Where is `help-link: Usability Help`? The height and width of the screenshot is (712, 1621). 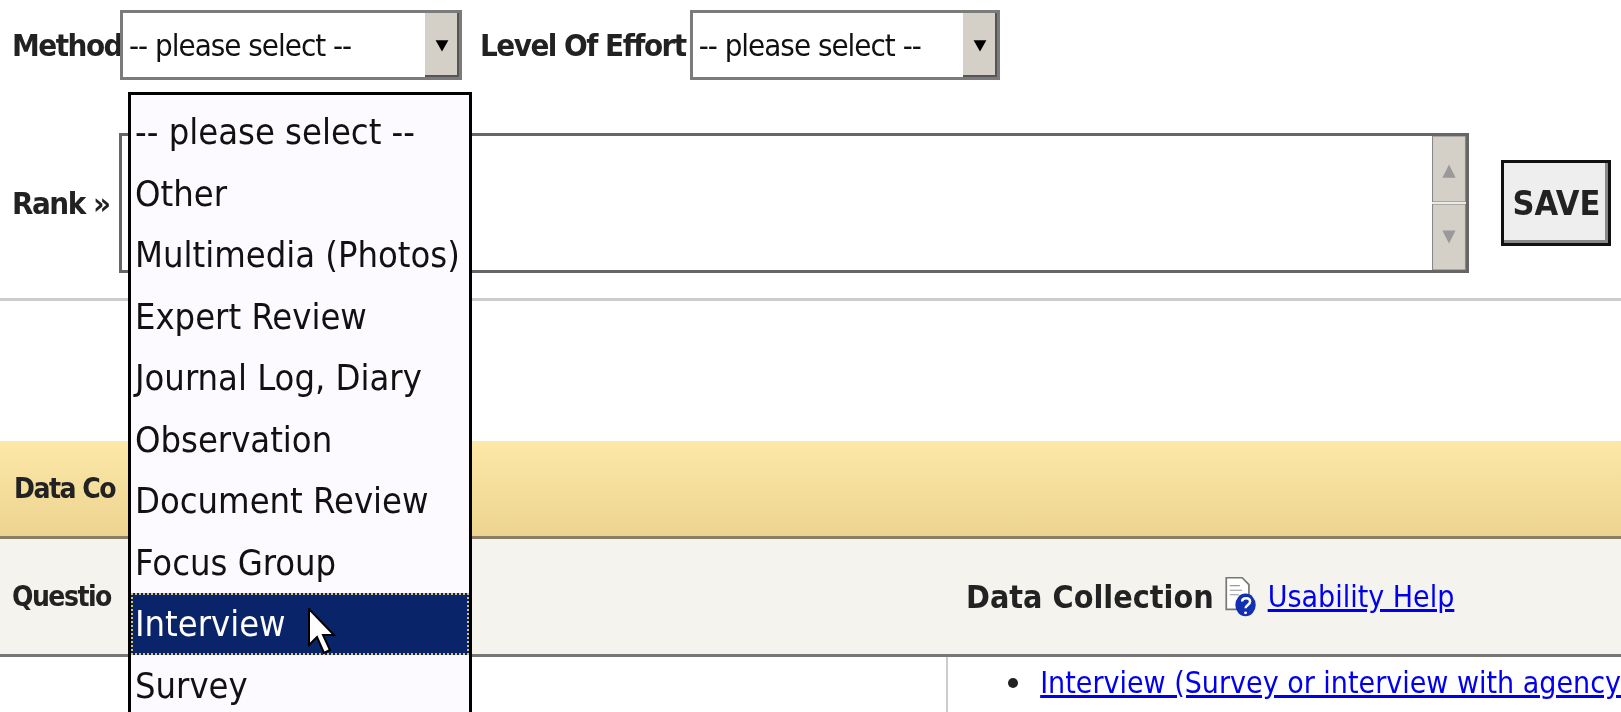
help-link: Usability Help is located at coordinates (1361, 596).